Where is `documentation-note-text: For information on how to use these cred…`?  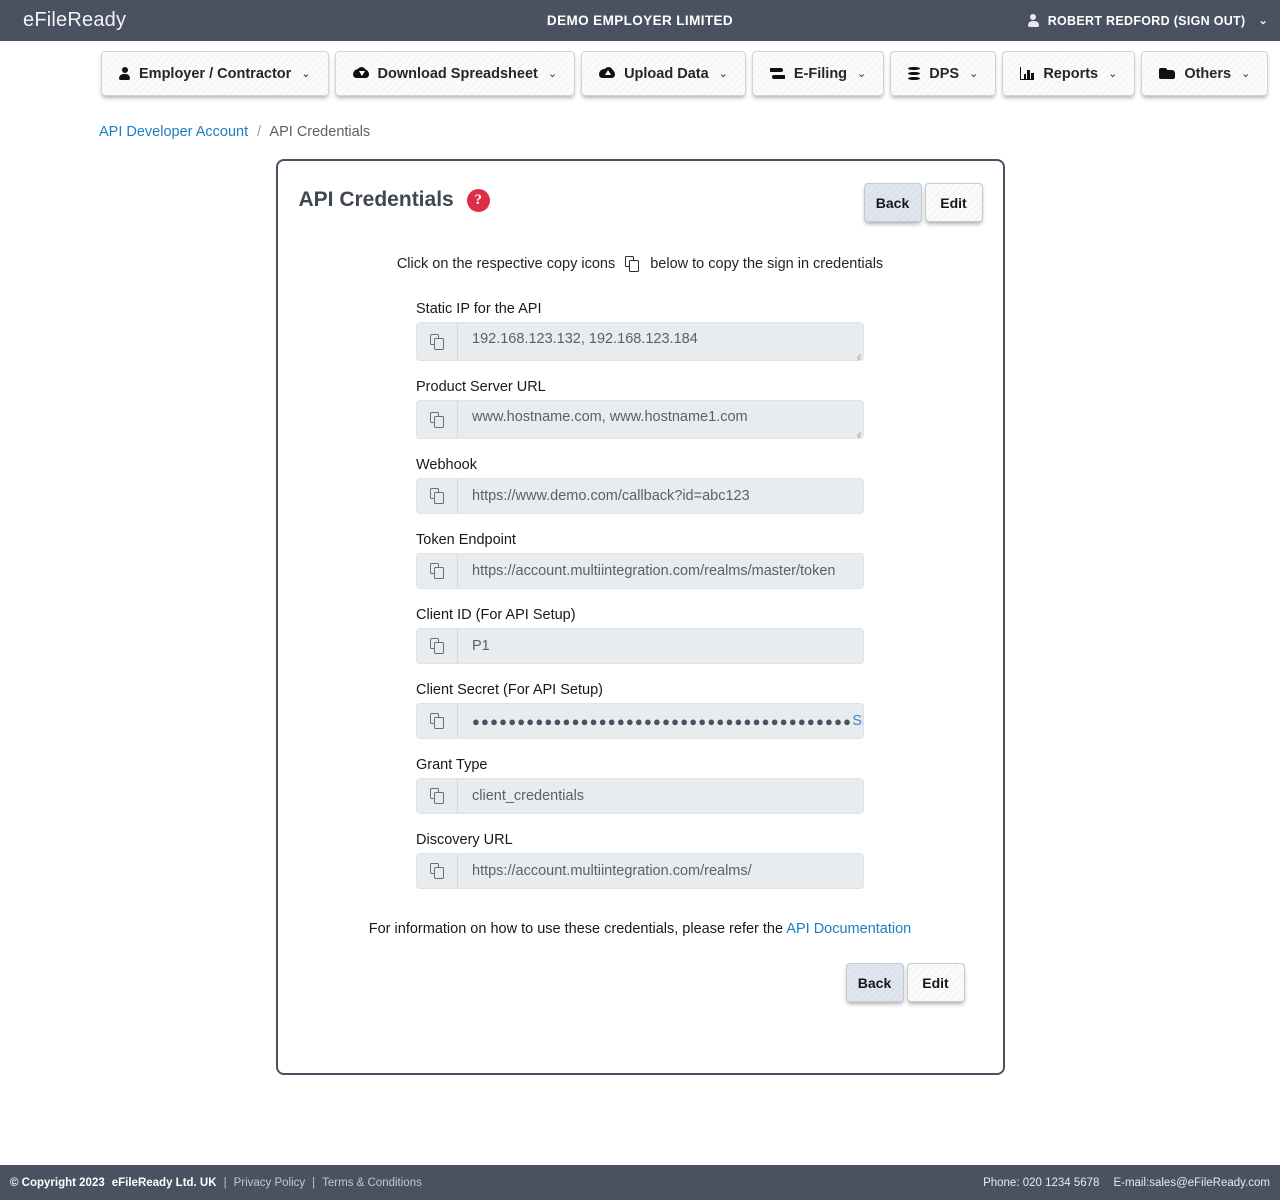
documentation-note-text: For information on how to use these cred… is located at coordinates (576, 929).